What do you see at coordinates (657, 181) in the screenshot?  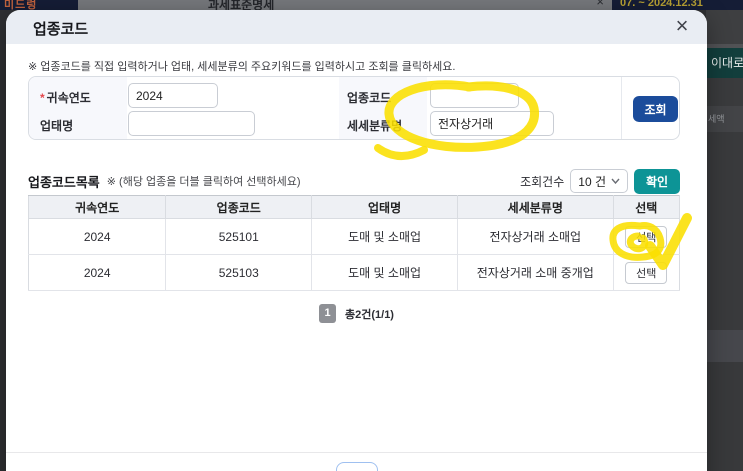 I see `confirm-button: 확인` at bounding box center [657, 181].